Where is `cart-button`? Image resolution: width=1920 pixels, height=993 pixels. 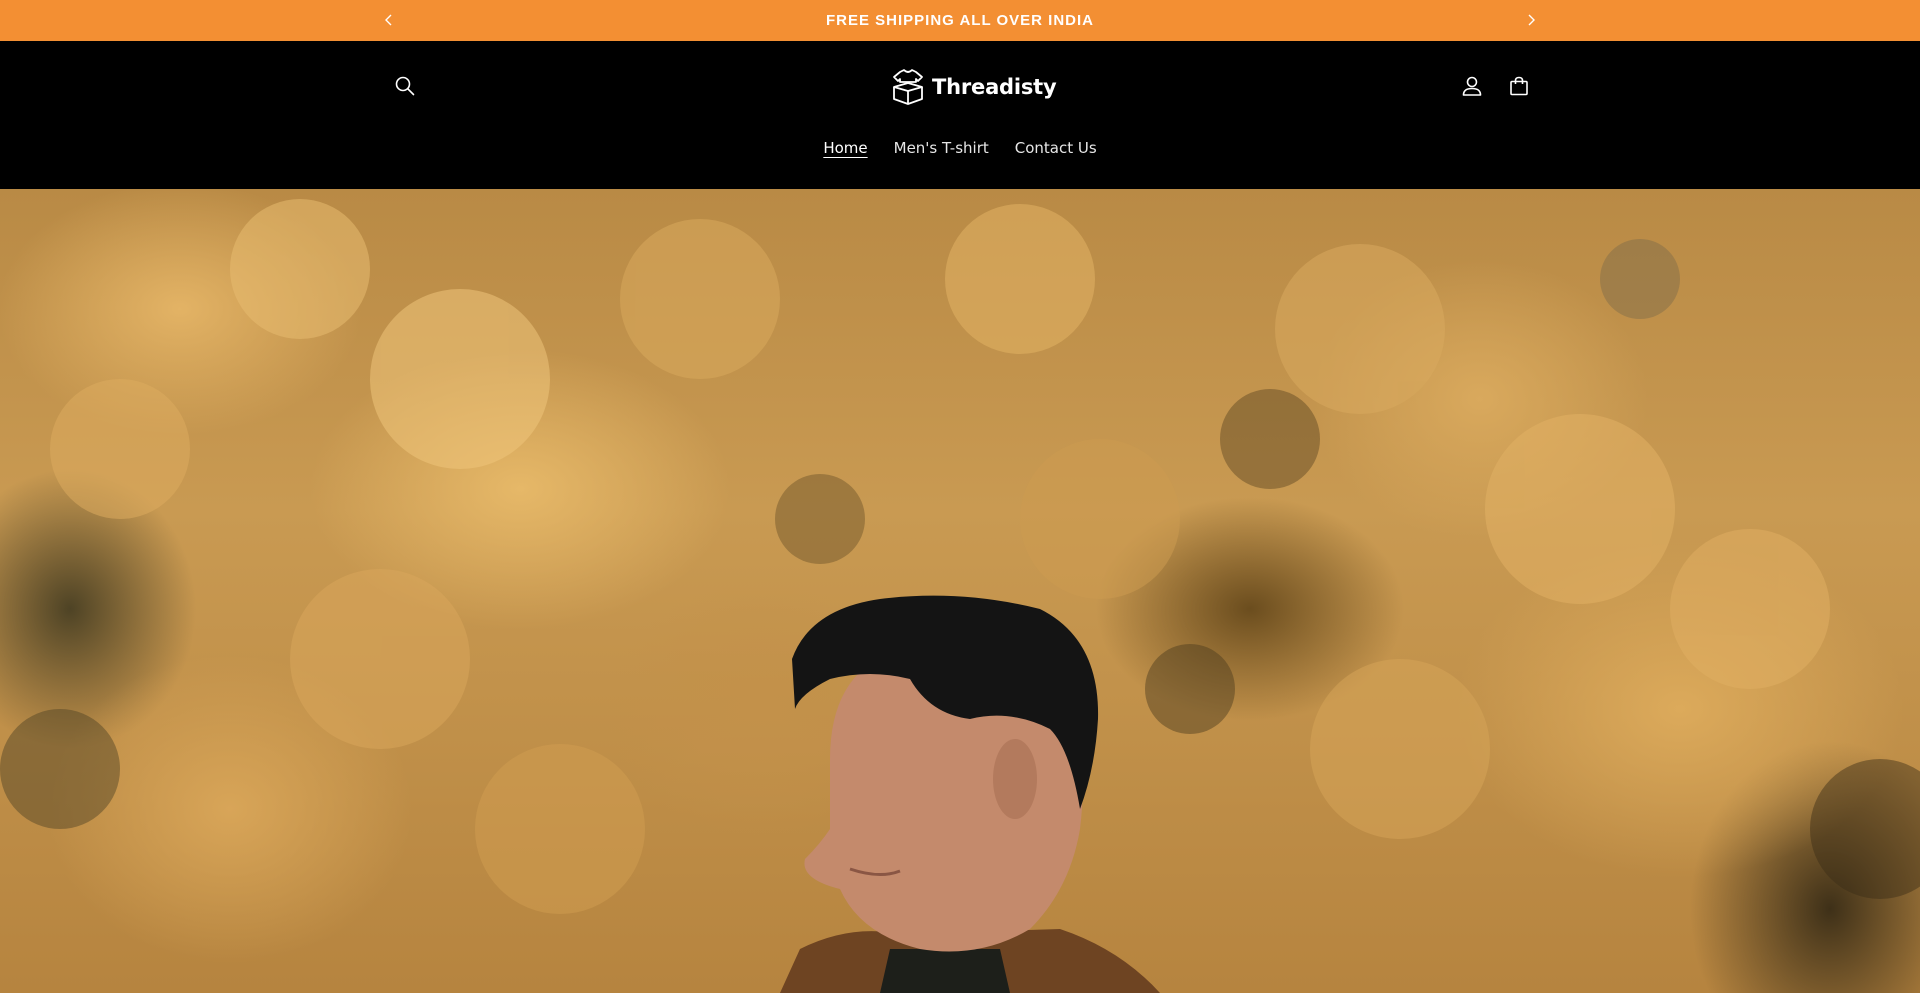
cart-button is located at coordinates (1519, 86).